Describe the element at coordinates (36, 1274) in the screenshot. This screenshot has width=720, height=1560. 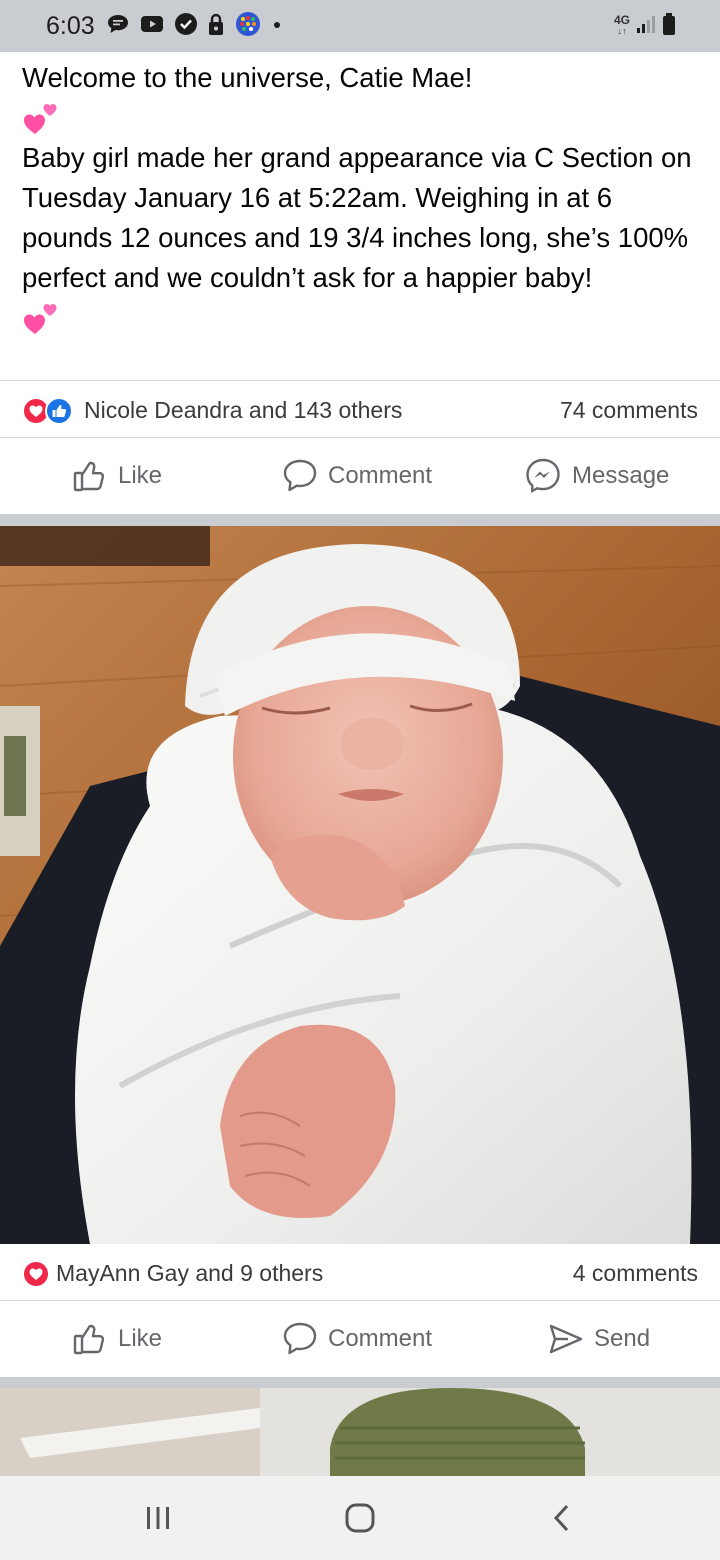
I see `love-reaction-icon` at that location.